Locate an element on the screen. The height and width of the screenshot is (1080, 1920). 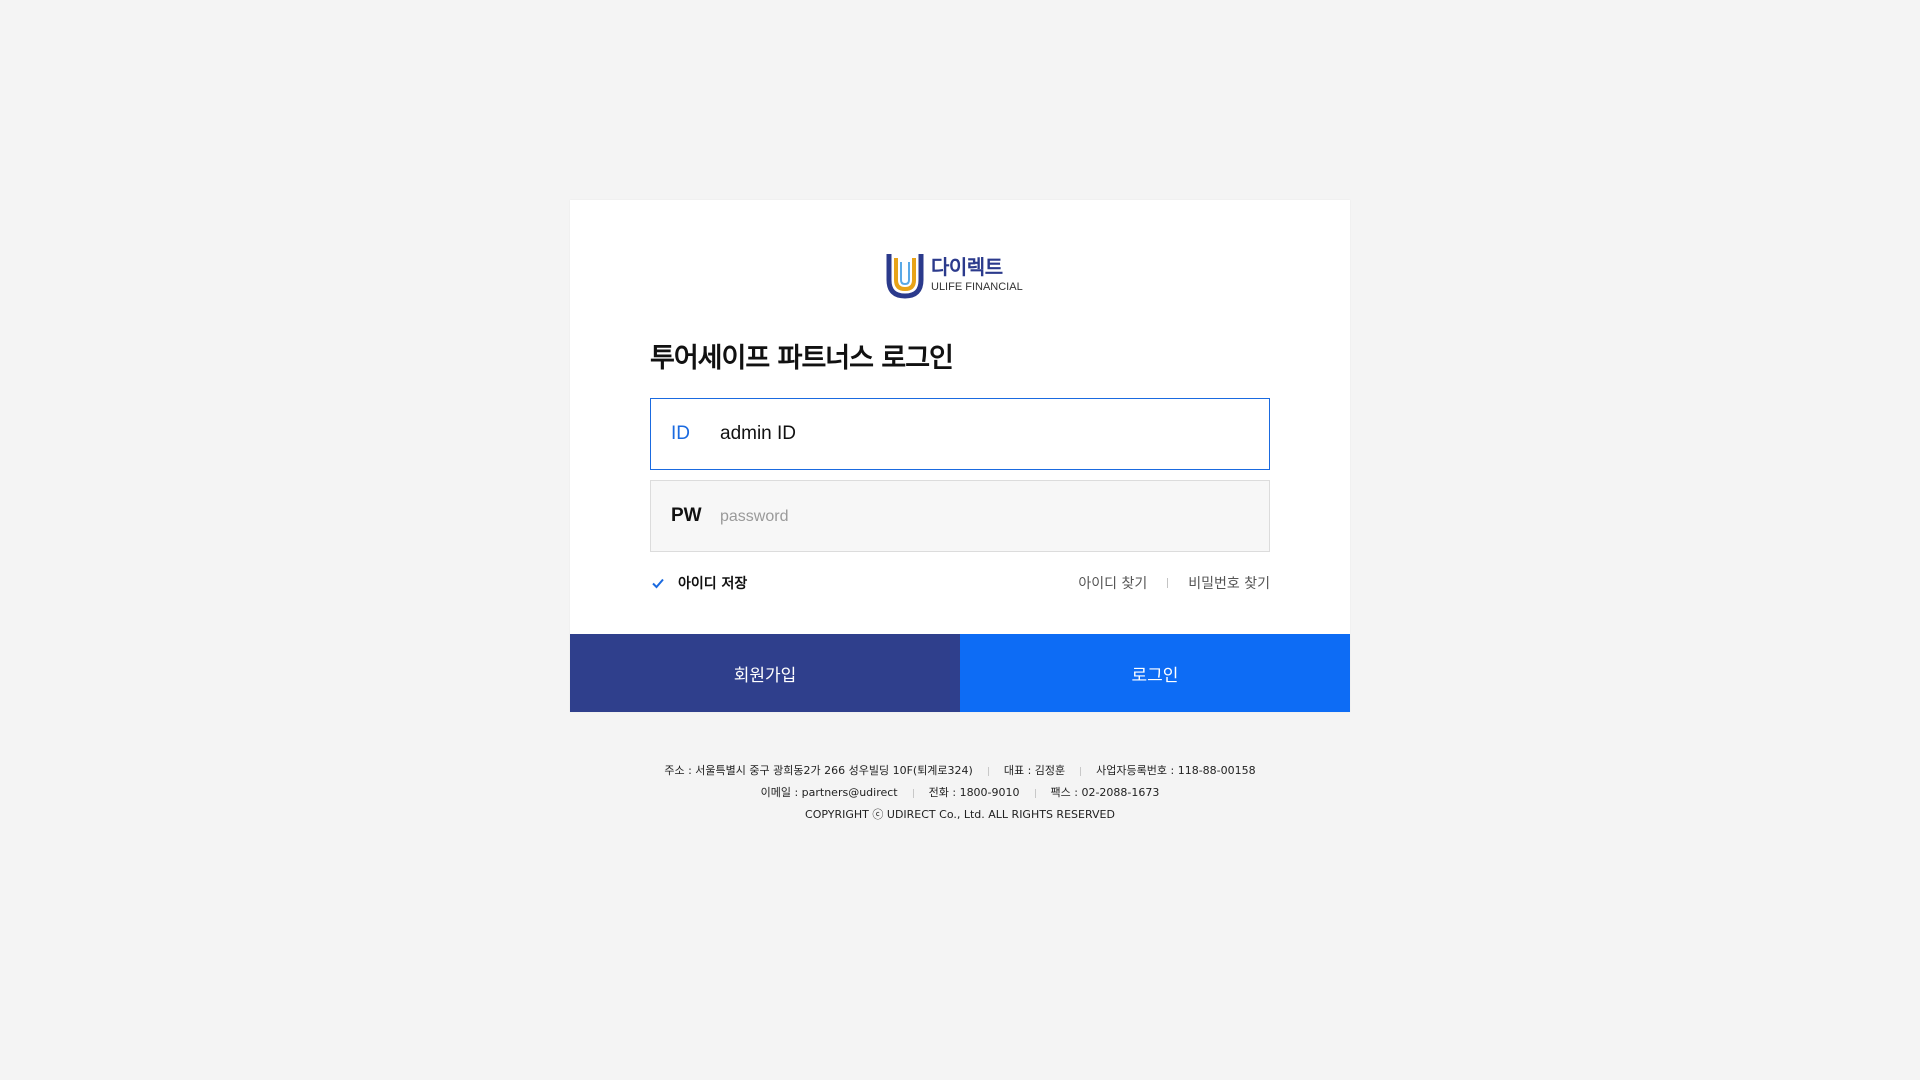
action-buttons: 회원가입 로그인 is located at coordinates (960, 673).